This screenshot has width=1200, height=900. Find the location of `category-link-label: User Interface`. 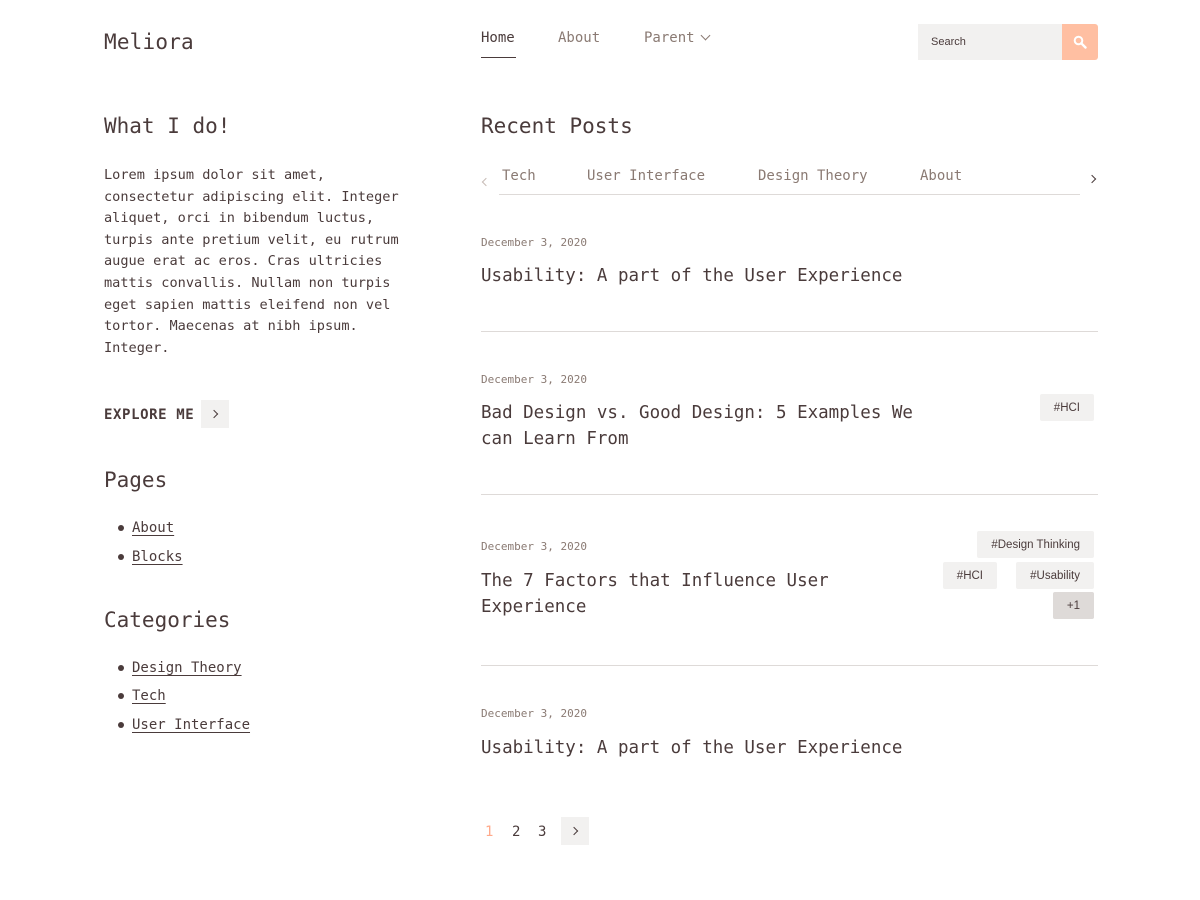

category-link-label: User Interface is located at coordinates (191, 725).